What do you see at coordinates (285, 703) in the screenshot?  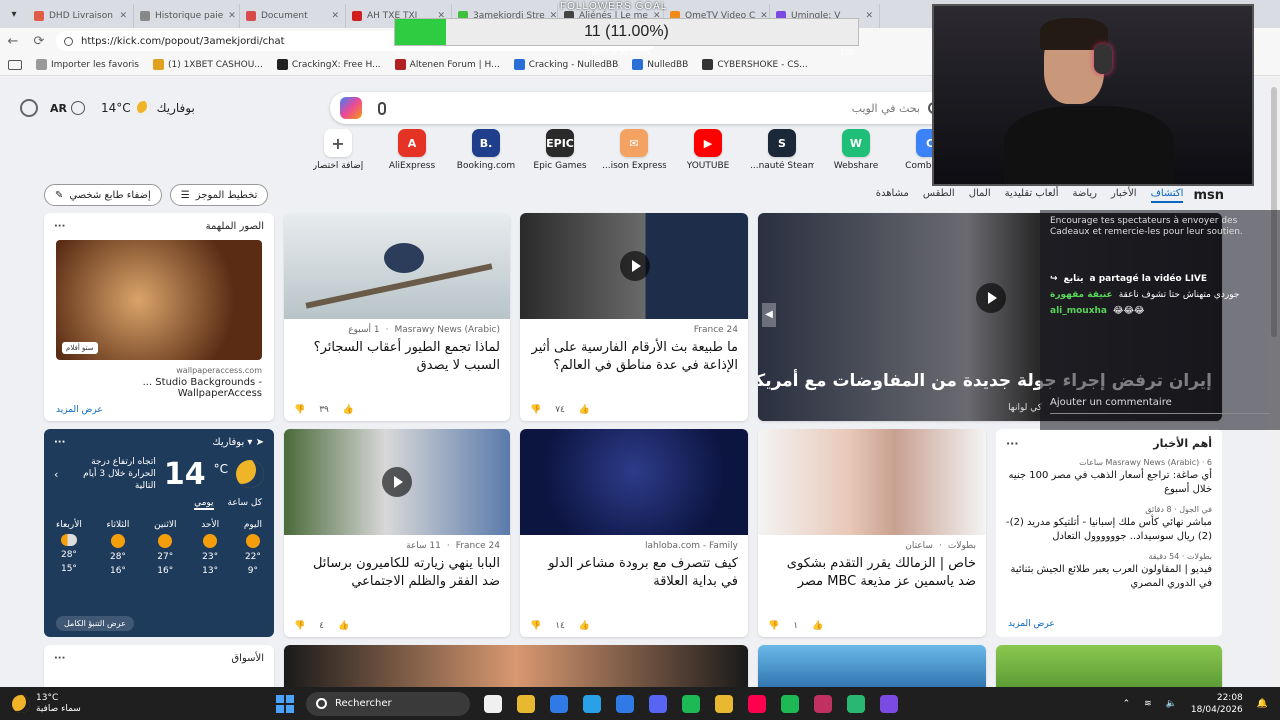 I see `windows-start-icon` at bounding box center [285, 703].